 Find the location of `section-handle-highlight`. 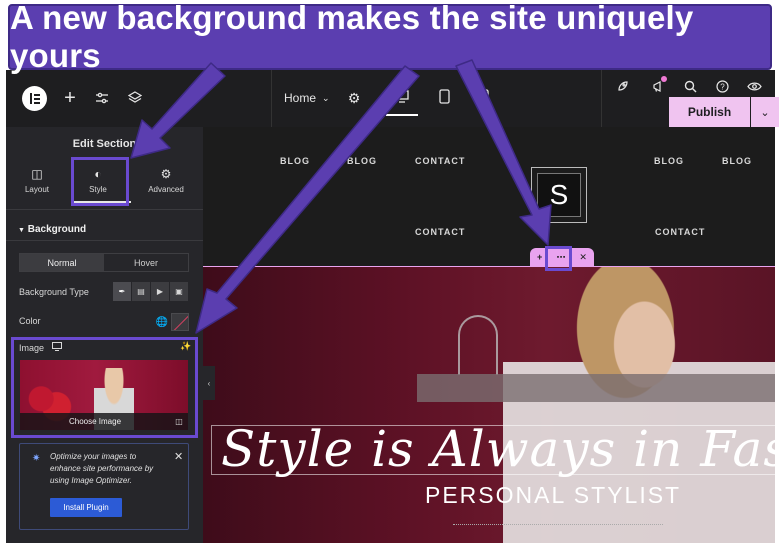

section-handle-highlight is located at coordinates (558, 258).